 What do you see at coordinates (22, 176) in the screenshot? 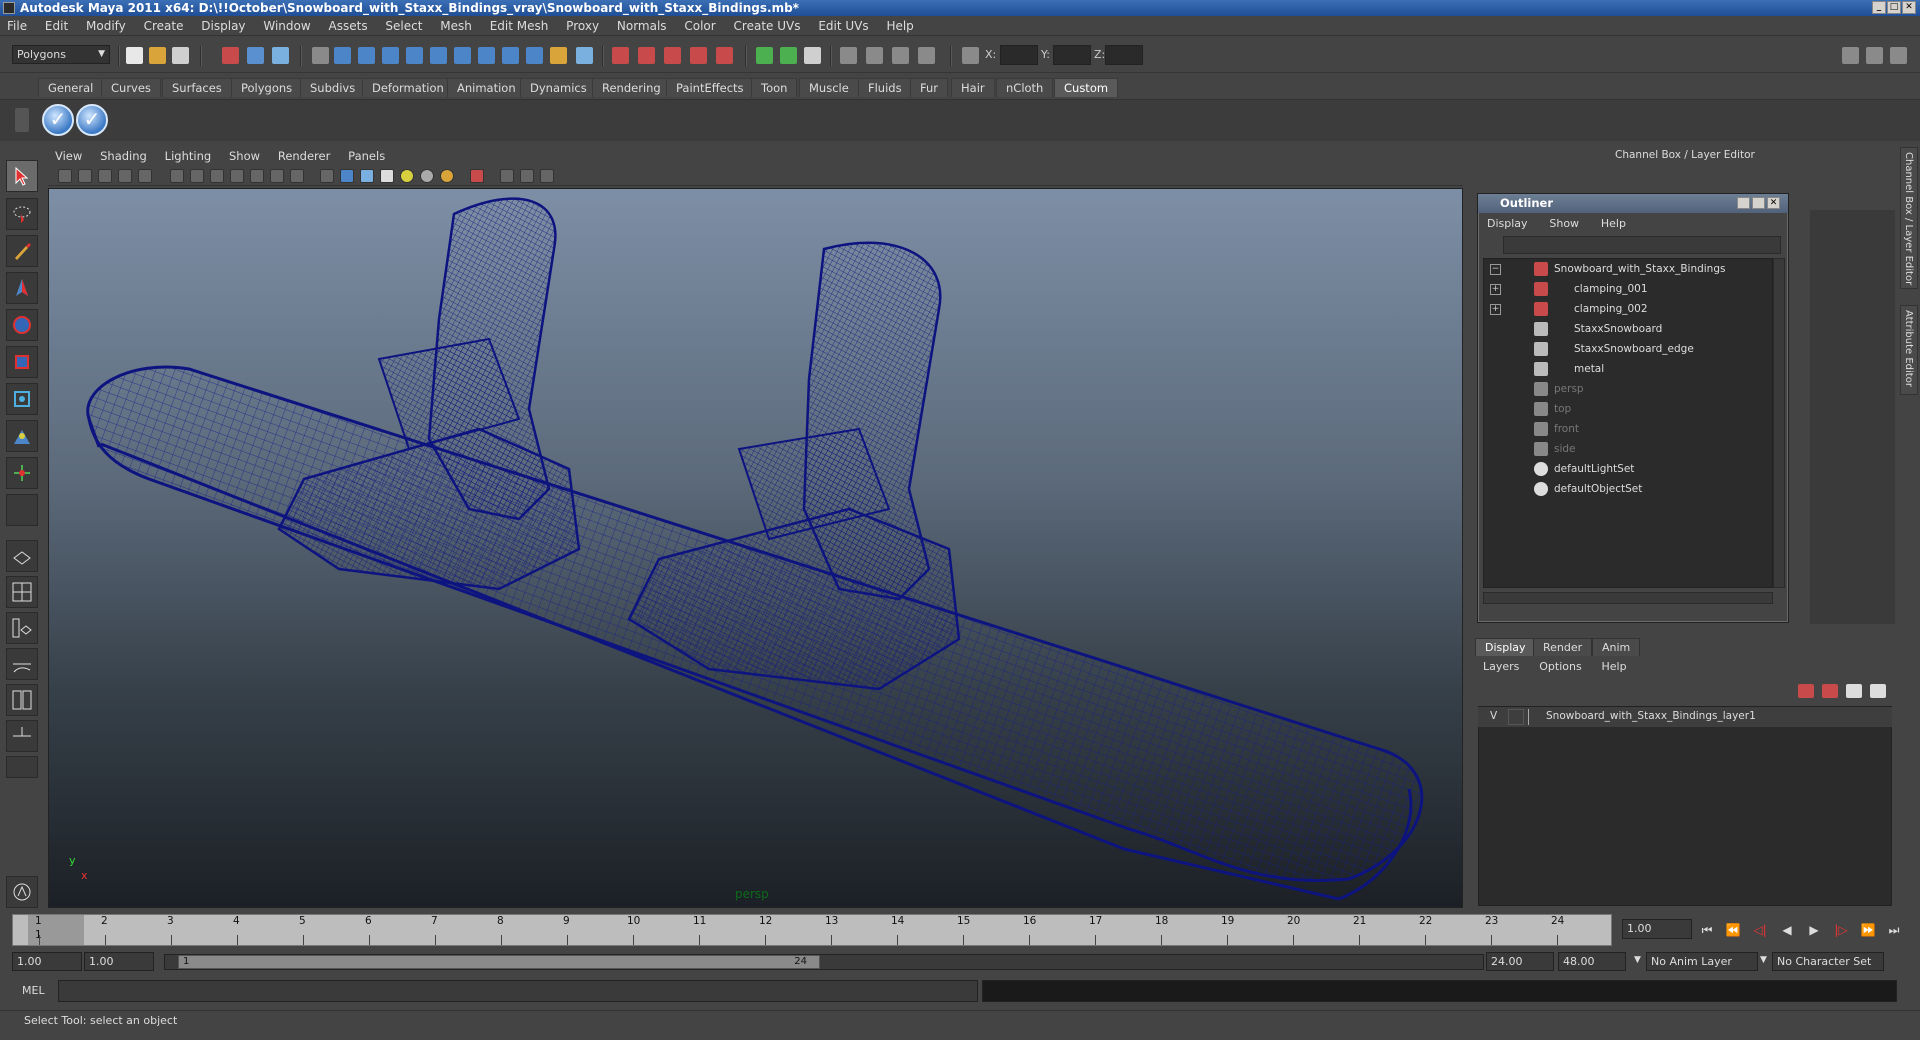
I see `select-tool` at bounding box center [22, 176].